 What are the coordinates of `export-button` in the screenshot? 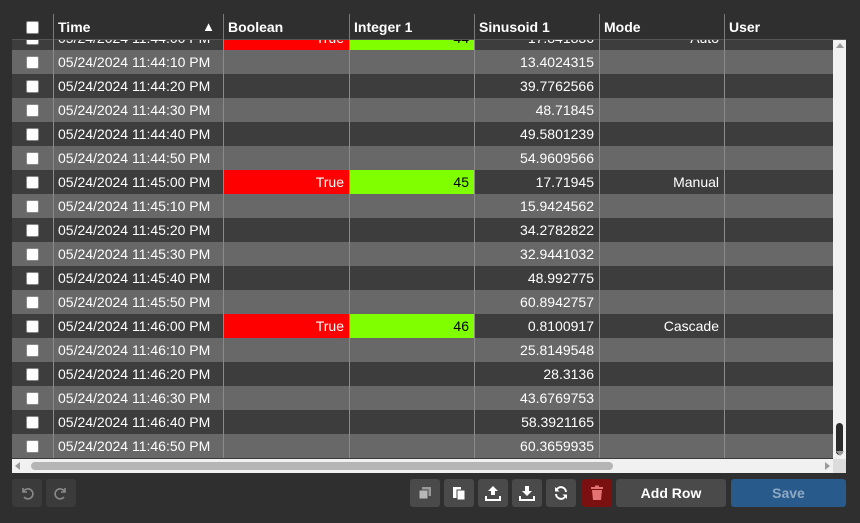 It's located at (493, 493).